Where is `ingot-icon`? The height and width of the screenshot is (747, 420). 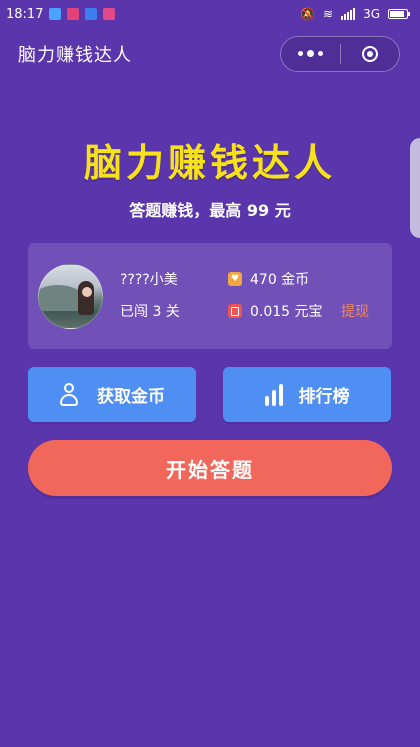 ingot-icon is located at coordinates (235, 311).